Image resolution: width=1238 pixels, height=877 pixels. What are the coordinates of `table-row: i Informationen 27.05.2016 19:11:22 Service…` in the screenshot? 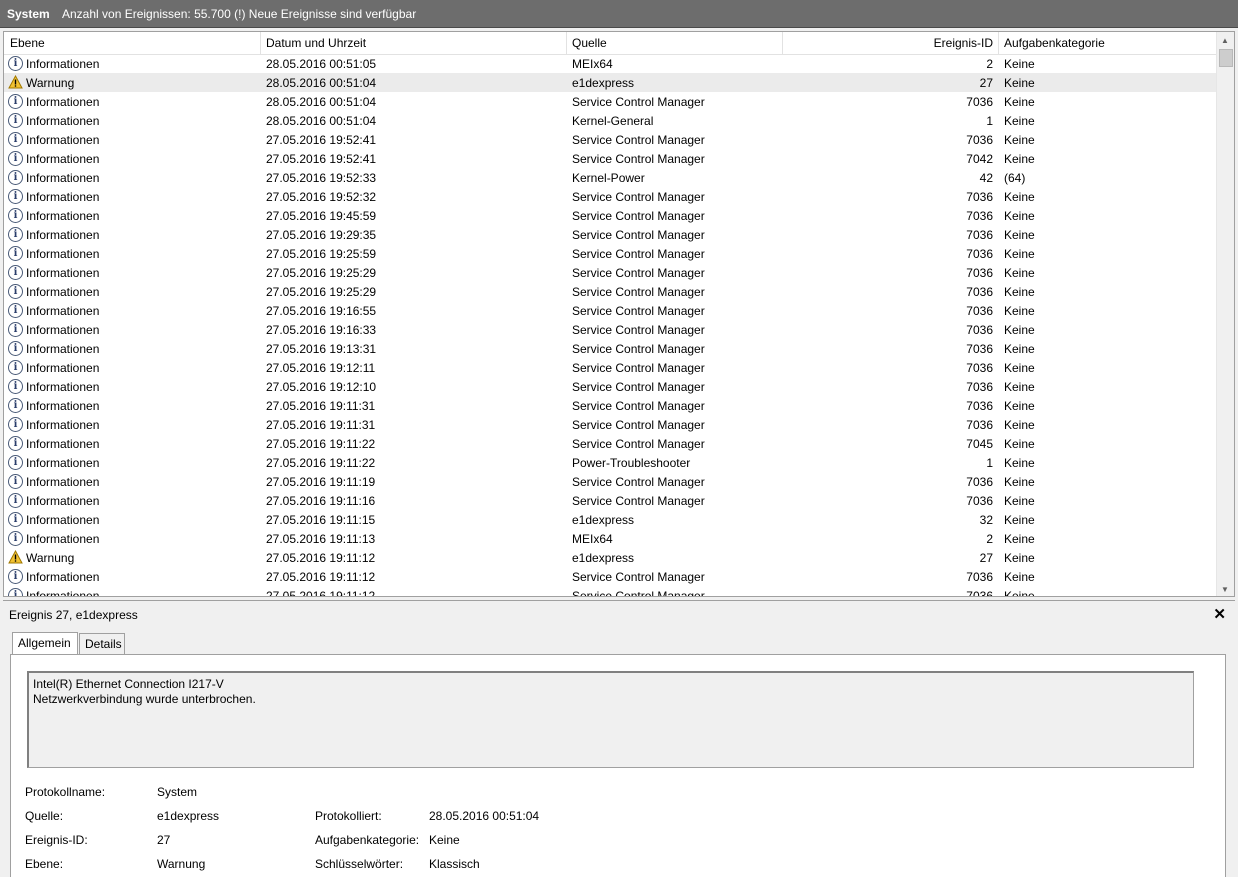 It's located at (610, 443).